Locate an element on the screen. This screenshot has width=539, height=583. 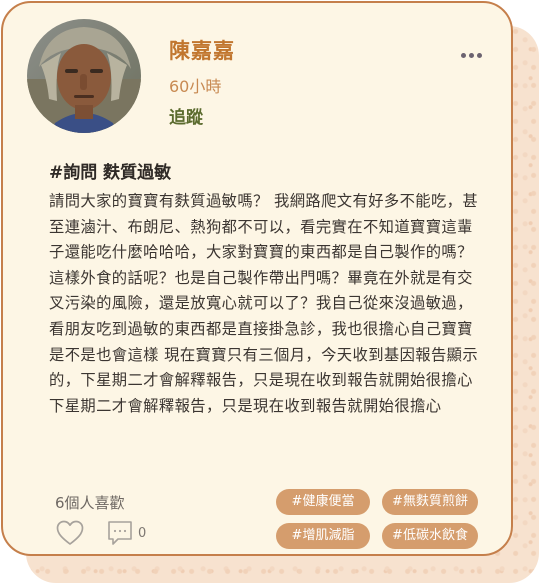
follow-button: 追蹤 is located at coordinates (186, 115).